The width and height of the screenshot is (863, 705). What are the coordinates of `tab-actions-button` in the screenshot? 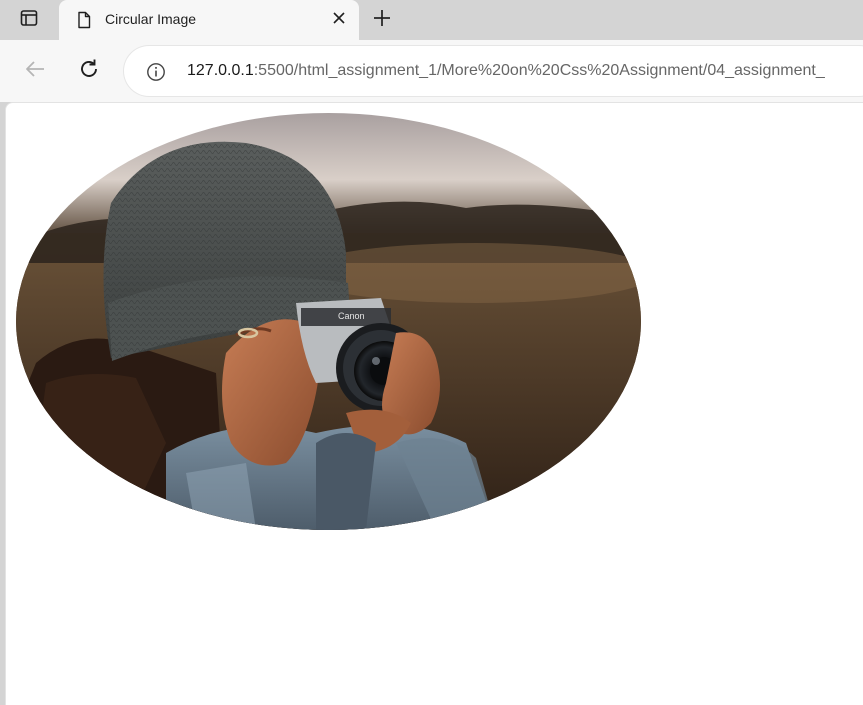 It's located at (29, 20).